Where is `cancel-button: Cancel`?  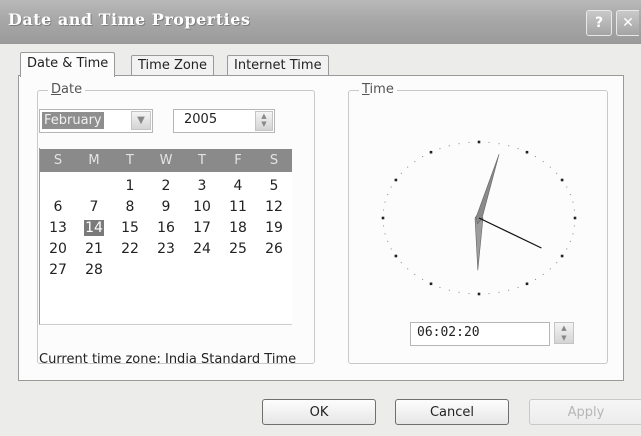 cancel-button: Cancel is located at coordinates (452, 412).